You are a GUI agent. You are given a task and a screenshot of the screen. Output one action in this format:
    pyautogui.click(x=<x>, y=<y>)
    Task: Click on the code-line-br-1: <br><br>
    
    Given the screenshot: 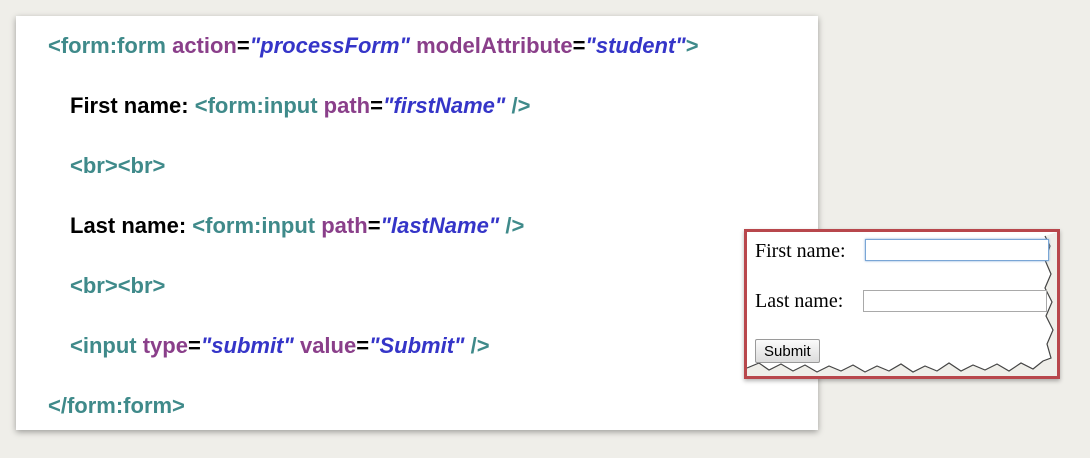 What is the action you would take?
    pyautogui.click(x=117, y=166)
    